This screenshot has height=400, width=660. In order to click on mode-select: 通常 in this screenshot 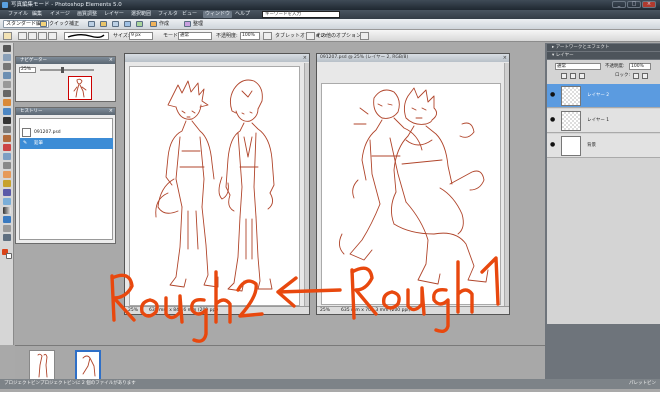, I will do `click(195, 36)`.